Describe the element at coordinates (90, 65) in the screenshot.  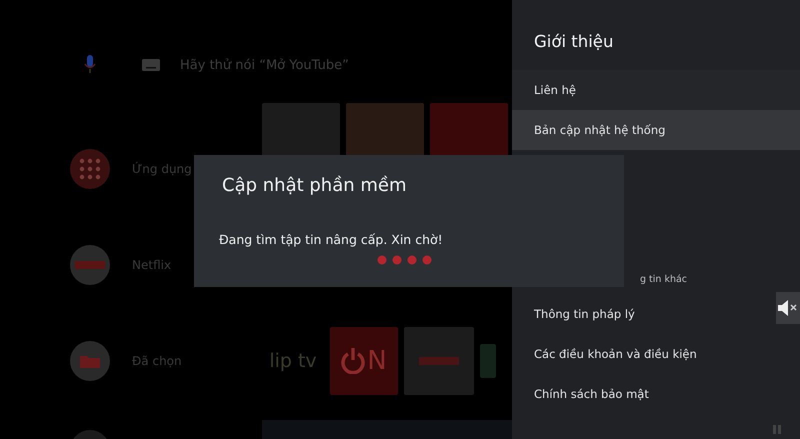
I see `microphone-icon` at that location.